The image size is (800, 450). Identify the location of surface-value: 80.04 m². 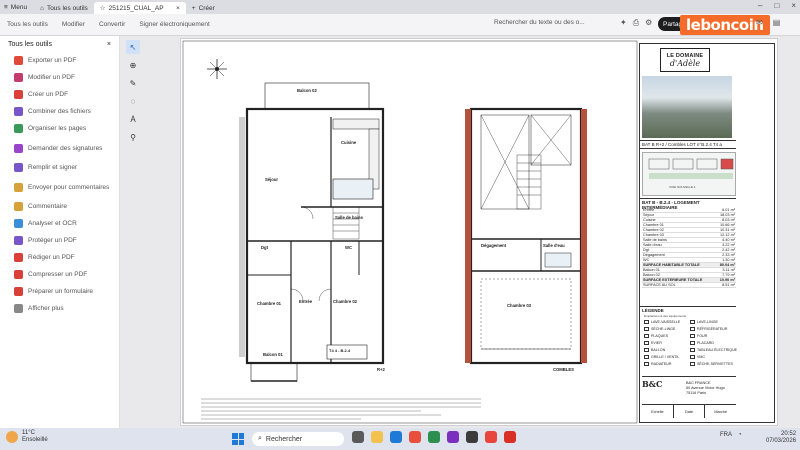
(727, 265).